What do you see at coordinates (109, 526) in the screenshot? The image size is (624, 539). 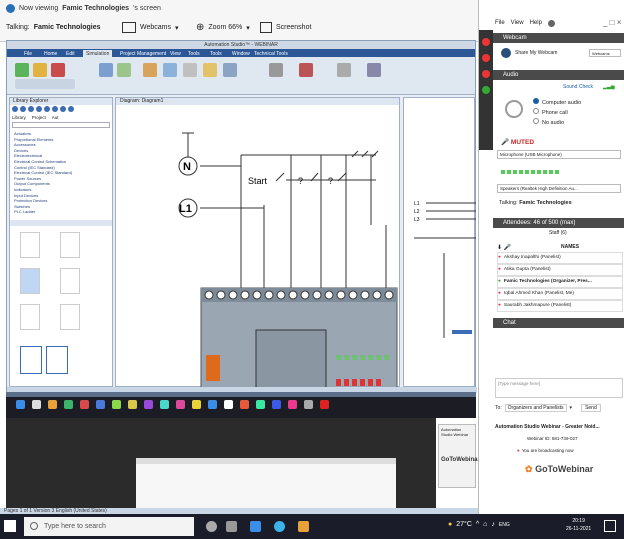 I see `taskbar-search-input: Type here to search` at bounding box center [109, 526].